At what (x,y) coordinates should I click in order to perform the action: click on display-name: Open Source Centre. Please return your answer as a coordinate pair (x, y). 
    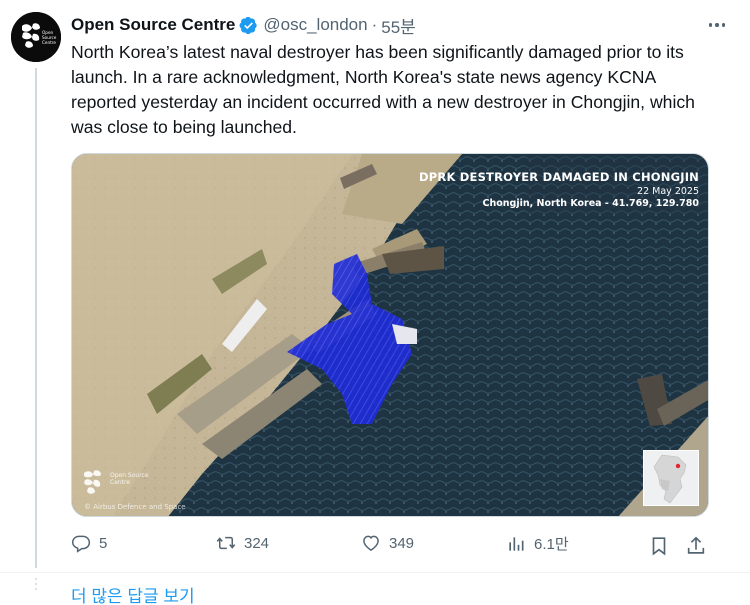
    Looking at the image, I should click on (153, 25).